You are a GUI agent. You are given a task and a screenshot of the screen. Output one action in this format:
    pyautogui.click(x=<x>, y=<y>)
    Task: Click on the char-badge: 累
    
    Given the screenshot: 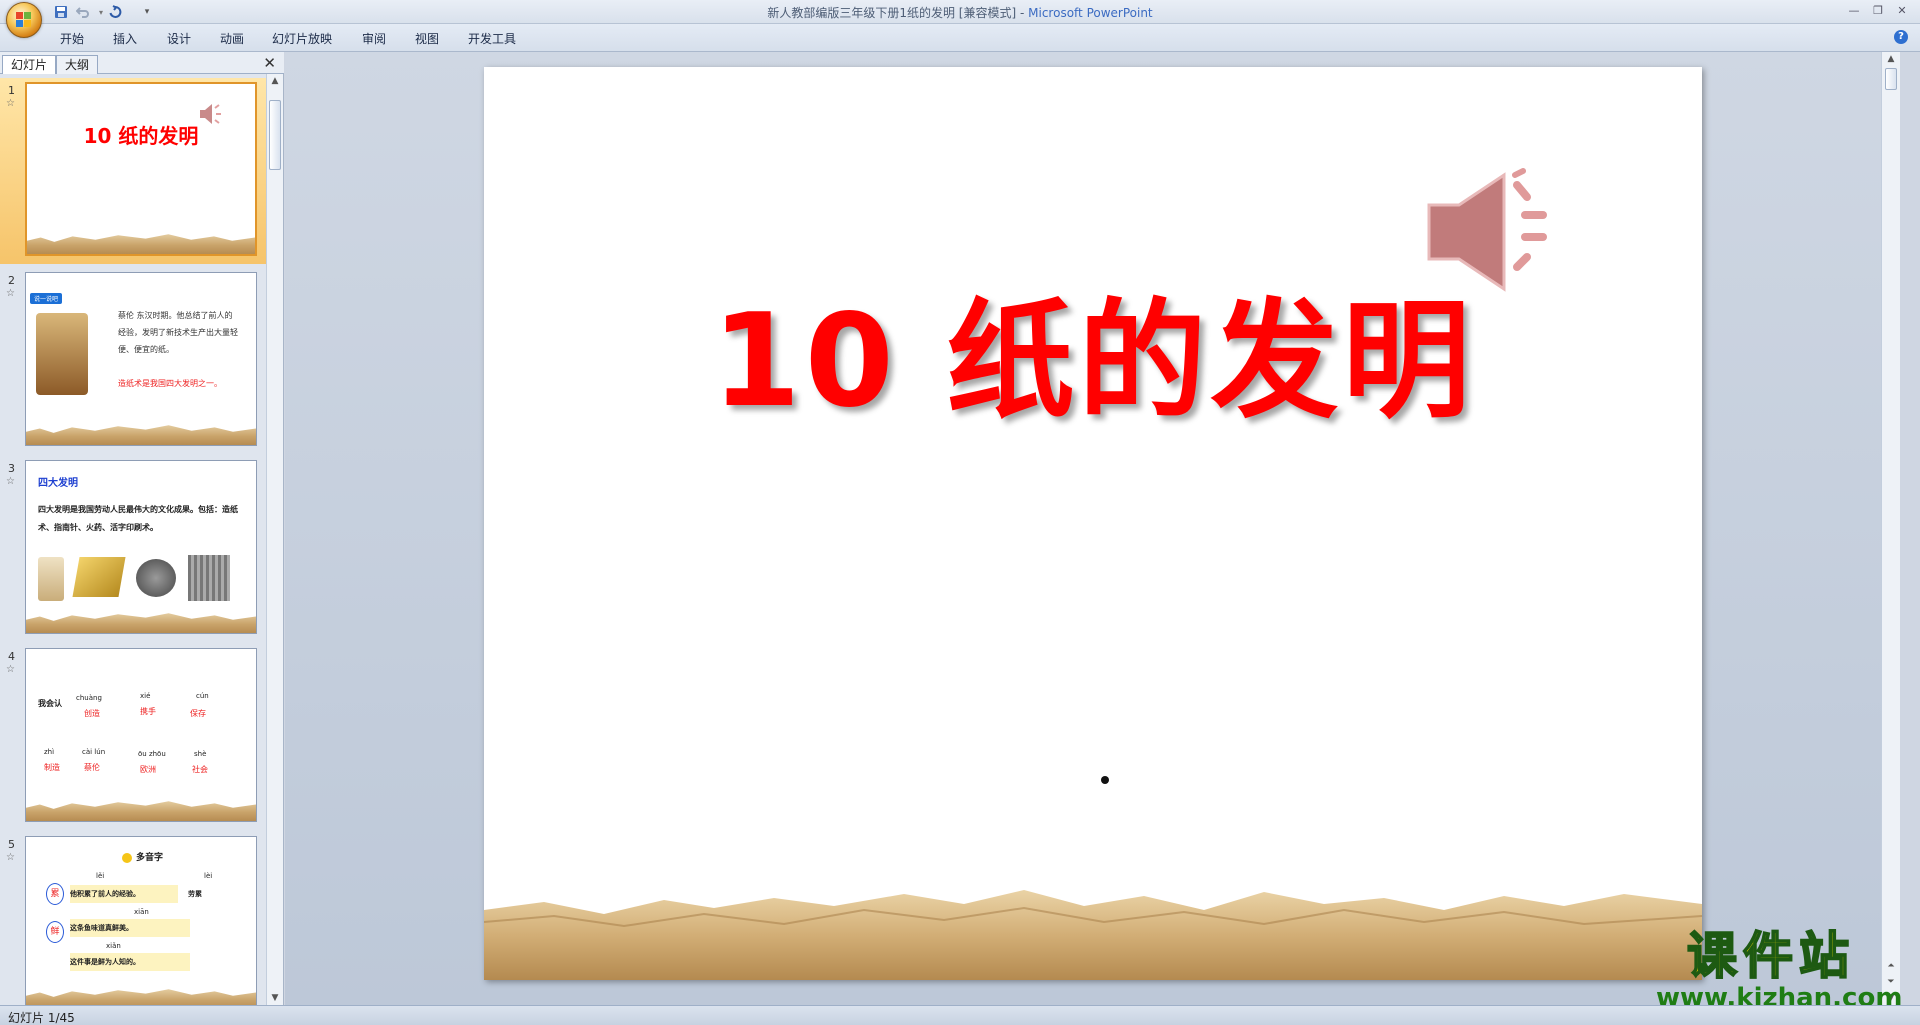 What is the action you would take?
    pyautogui.click(x=55, y=894)
    